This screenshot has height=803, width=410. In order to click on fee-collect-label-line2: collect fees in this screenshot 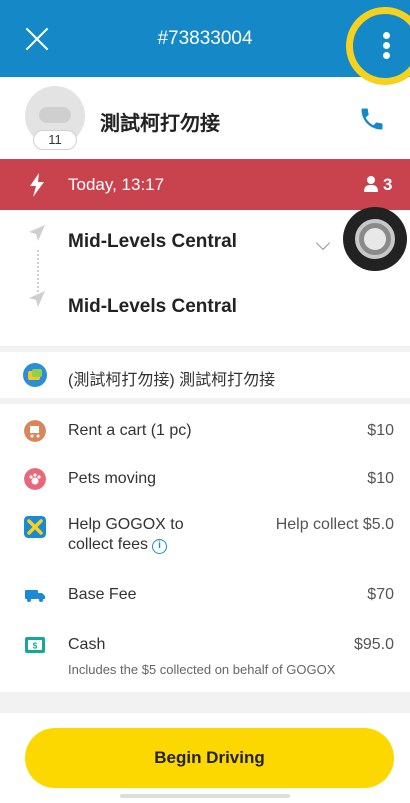, I will do `click(108, 544)`.